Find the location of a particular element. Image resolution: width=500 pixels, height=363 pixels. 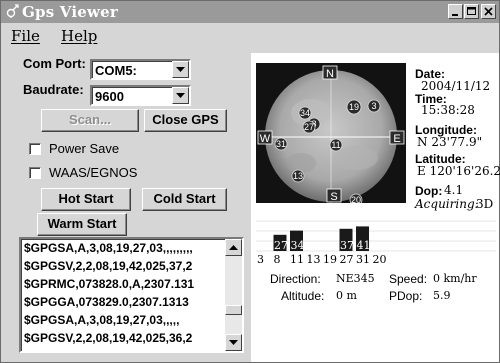

baudrate-value: 9600 is located at coordinates (109, 96).